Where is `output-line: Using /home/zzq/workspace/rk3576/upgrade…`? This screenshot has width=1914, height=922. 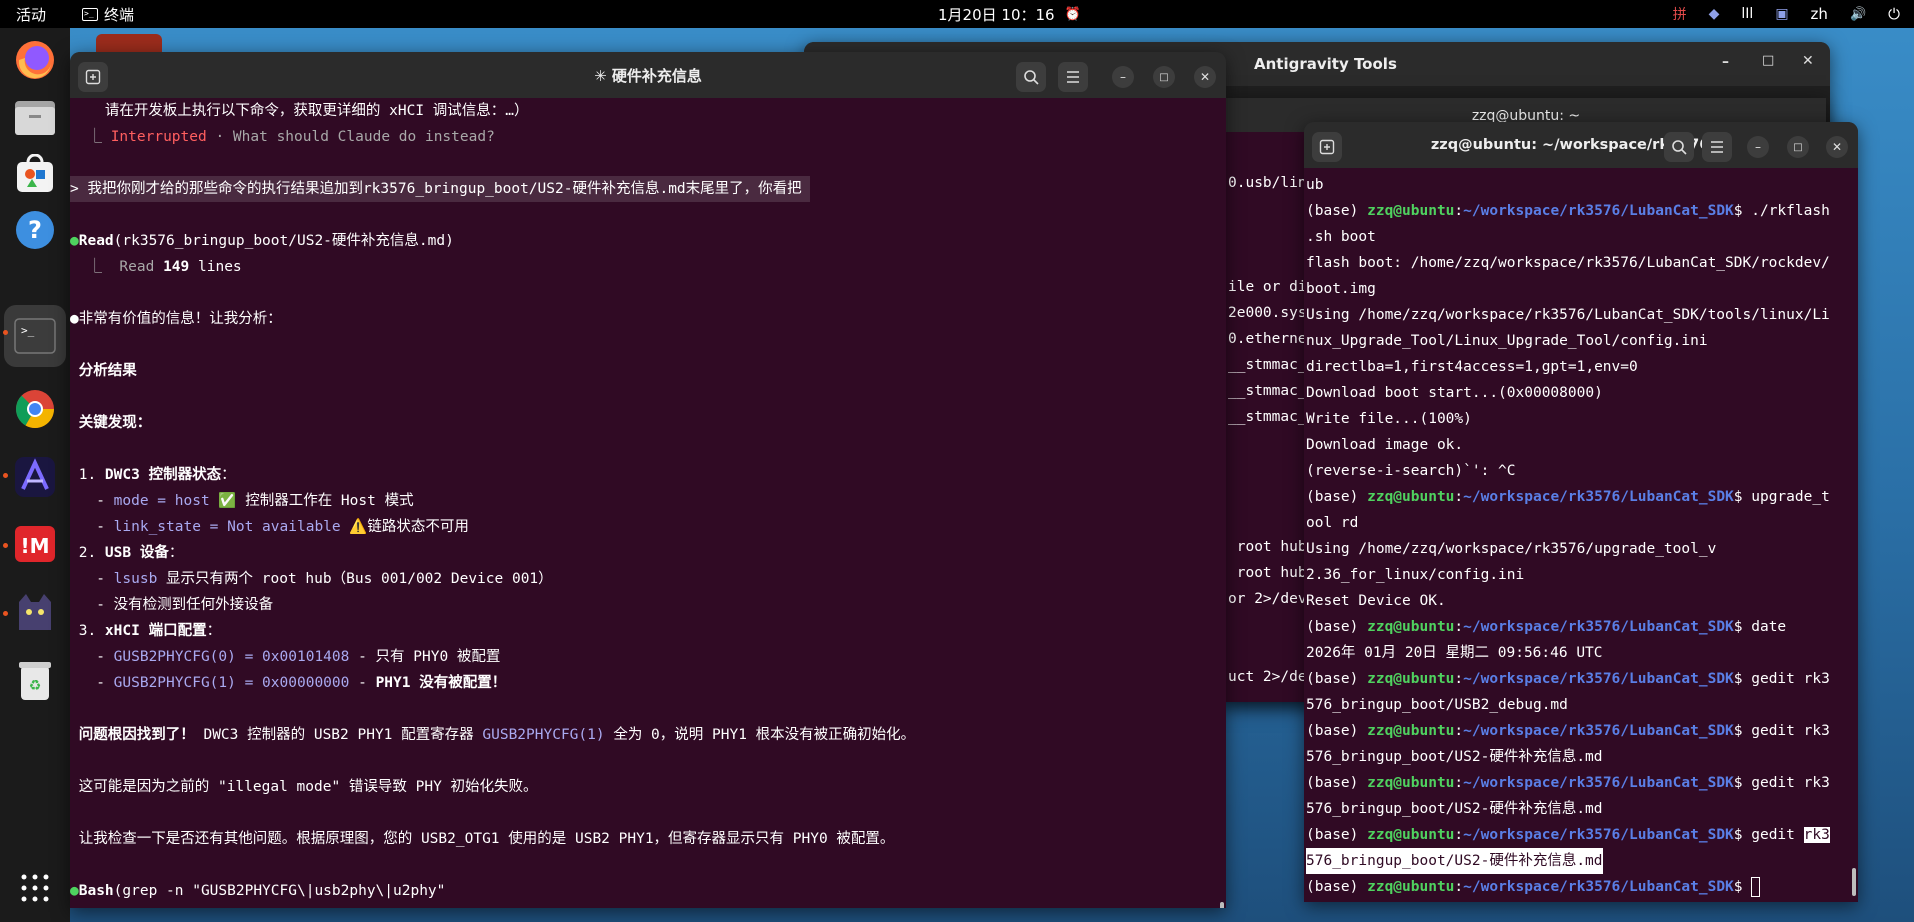
output-line: Using /home/zzq/workspace/rk3576/upgrade… is located at coordinates (1511, 549).